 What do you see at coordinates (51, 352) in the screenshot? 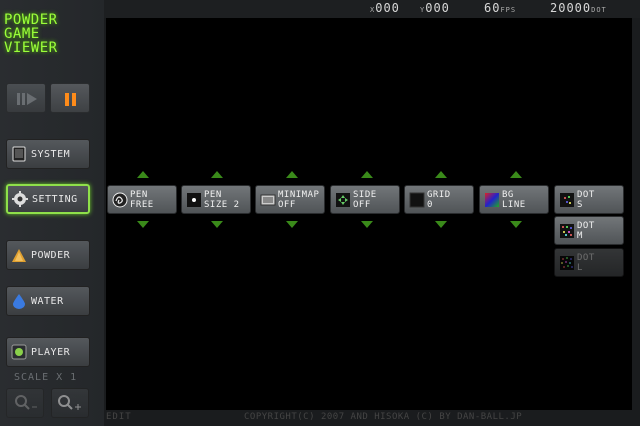
I see `player-label: PLAYER` at bounding box center [51, 352].